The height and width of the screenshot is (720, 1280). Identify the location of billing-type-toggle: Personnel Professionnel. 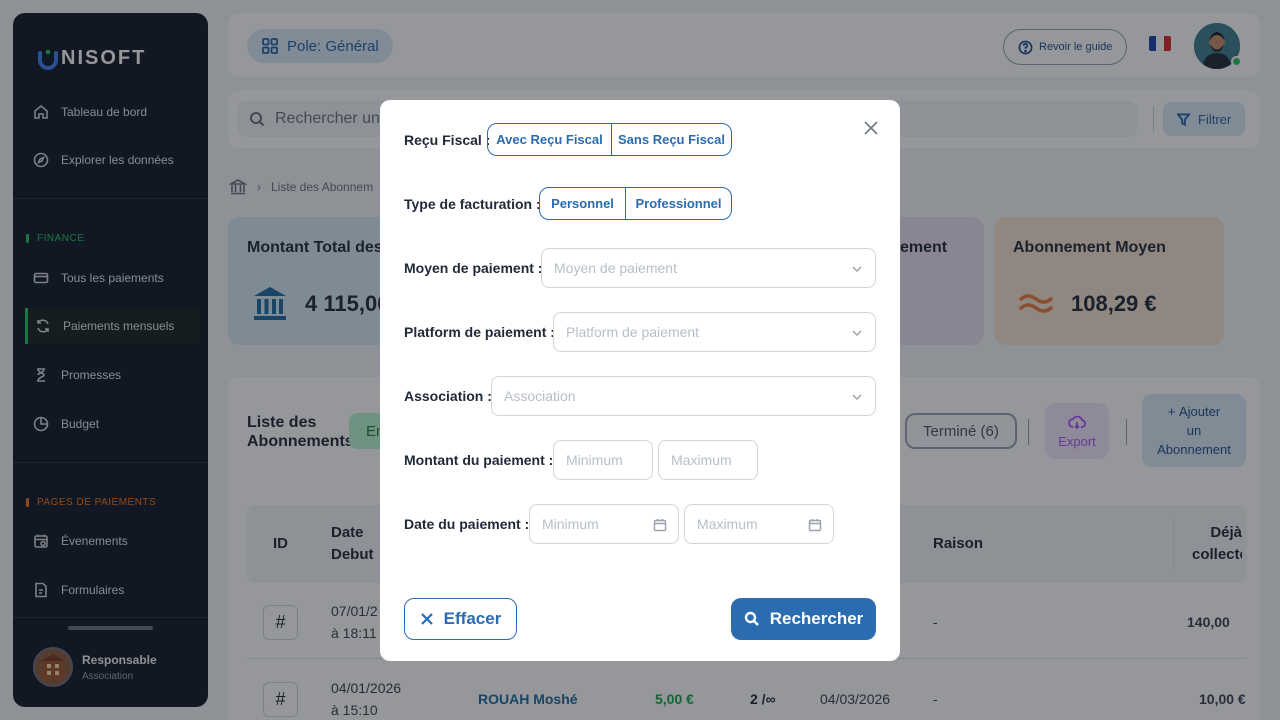
(635, 203).